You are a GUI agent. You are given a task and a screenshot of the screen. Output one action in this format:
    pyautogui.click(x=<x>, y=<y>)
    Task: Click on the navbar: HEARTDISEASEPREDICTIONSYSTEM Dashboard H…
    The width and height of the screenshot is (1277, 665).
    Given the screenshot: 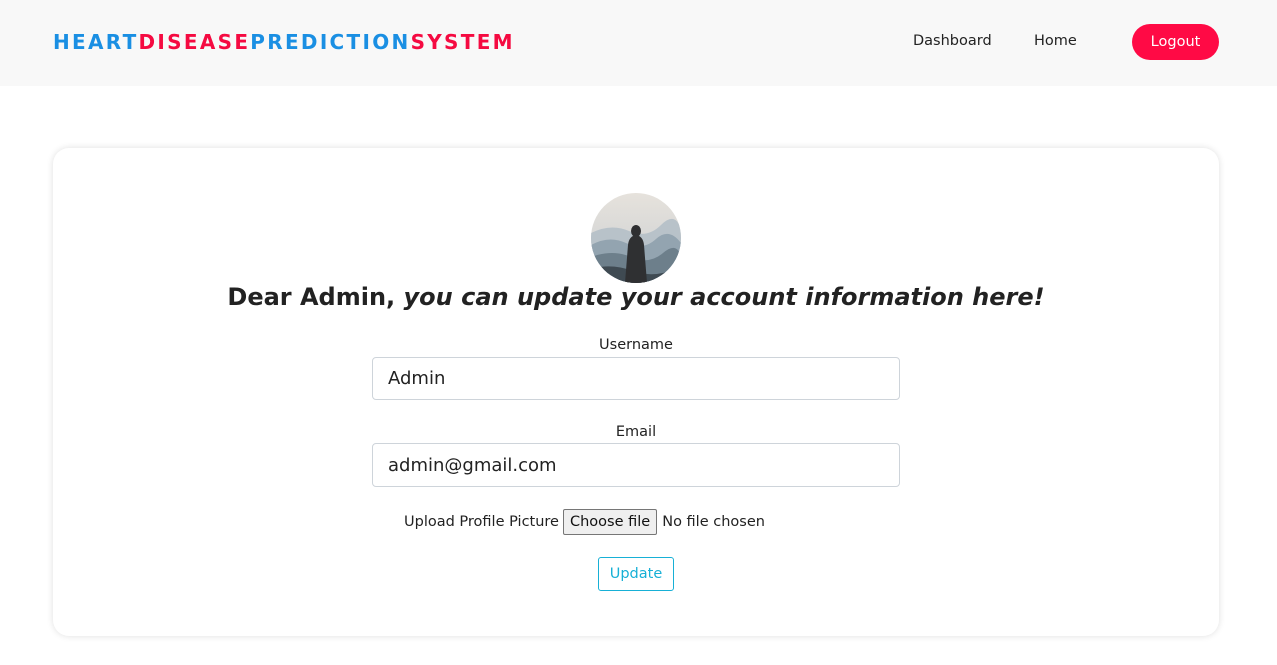 What is the action you would take?
    pyautogui.click(x=638, y=43)
    